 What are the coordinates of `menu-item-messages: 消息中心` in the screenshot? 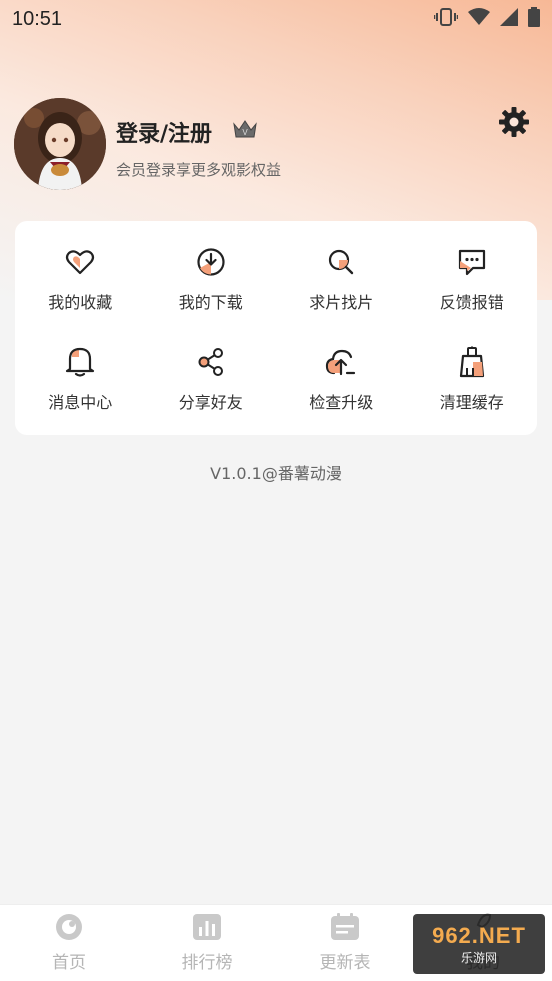 It's located at (80, 379).